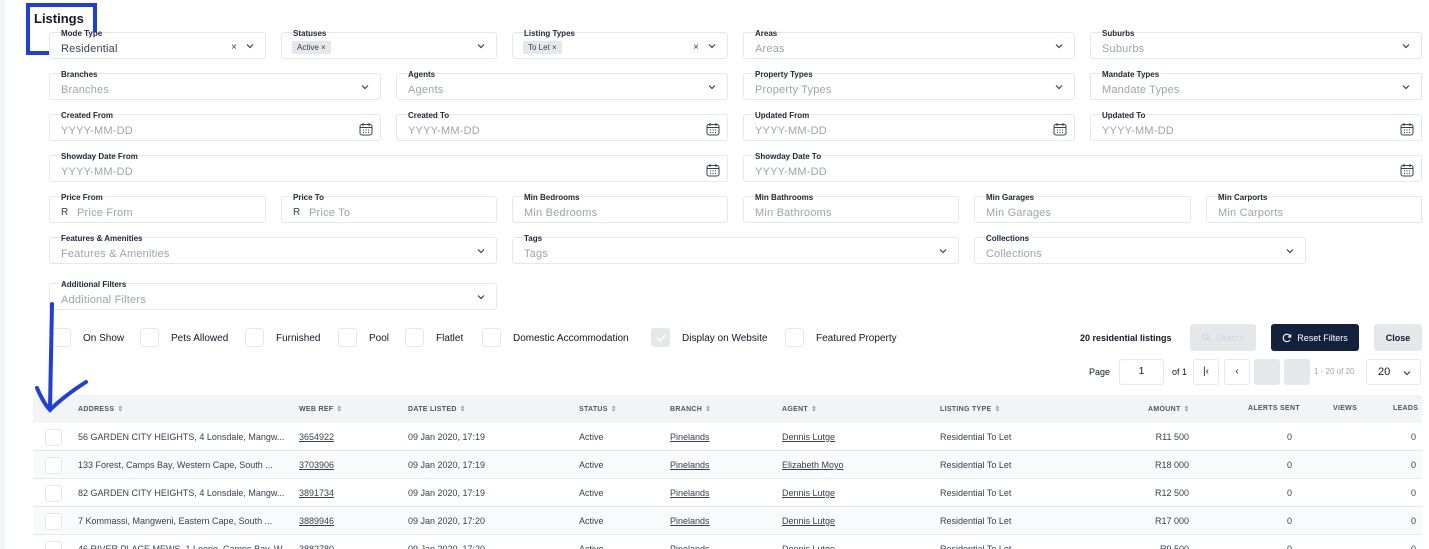 This screenshot has width=1429, height=549. What do you see at coordinates (1169, 409) in the screenshot?
I see `column-header-amount: AMOUNT ⇕` at bounding box center [1169, 409].